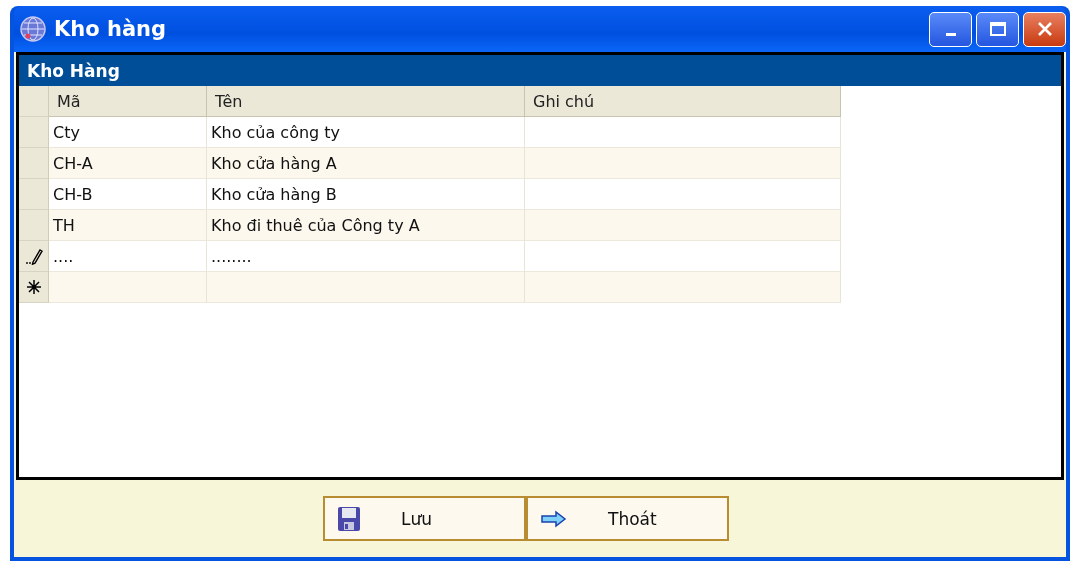  I want to click on exit-button: Thoát, so click(627, 518).